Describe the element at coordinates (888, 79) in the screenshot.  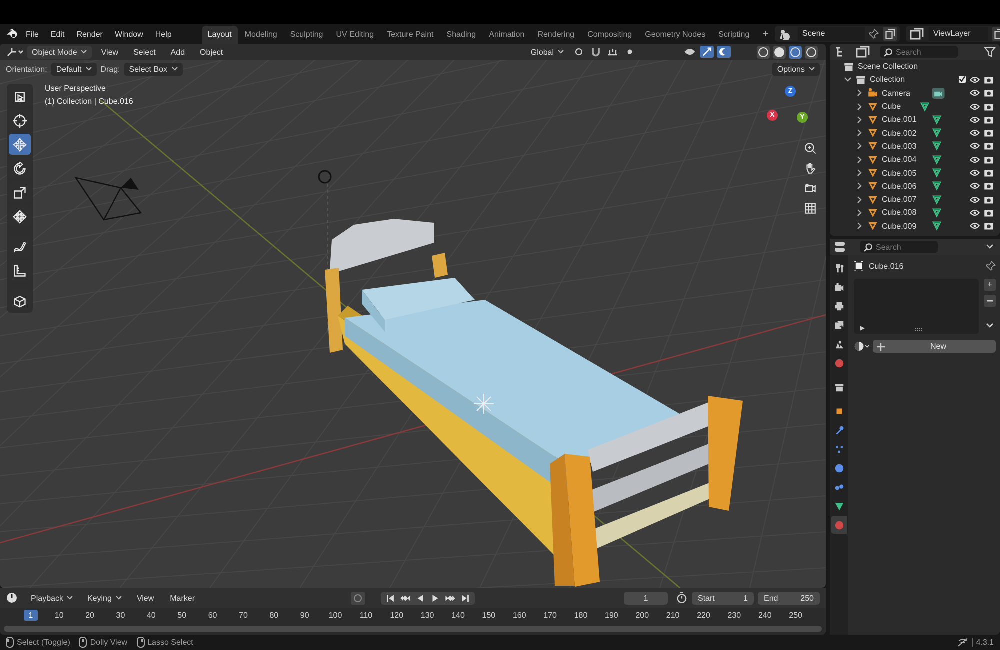
I see `tree-item: Collection` at that location.